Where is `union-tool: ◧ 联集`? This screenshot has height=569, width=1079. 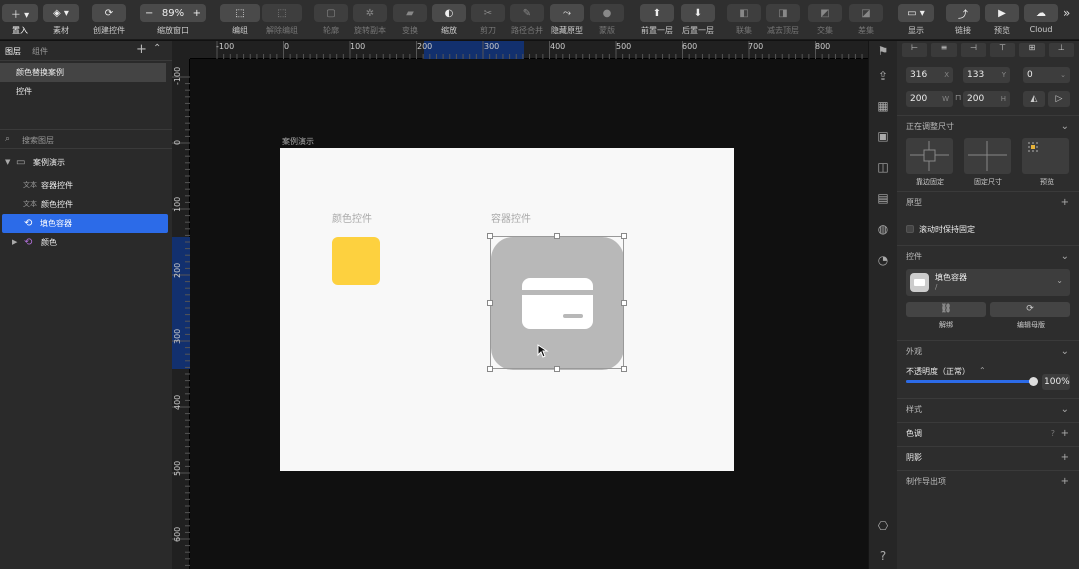 union-tool: ◧ 联集 is located at coordinates (744, 18).